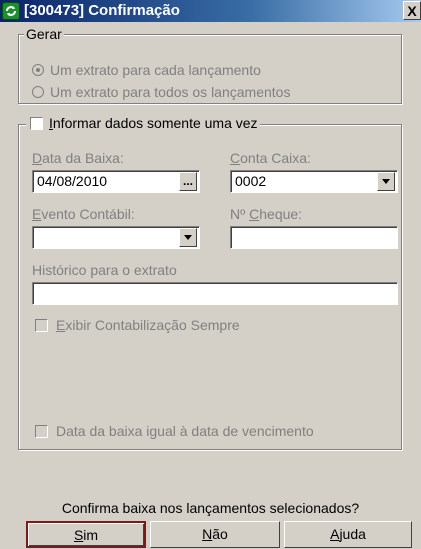  Describe the element at coordinates (155, 70) in the screenshot. I see `radio-label: Um extrato para cada lançamento` at that location.